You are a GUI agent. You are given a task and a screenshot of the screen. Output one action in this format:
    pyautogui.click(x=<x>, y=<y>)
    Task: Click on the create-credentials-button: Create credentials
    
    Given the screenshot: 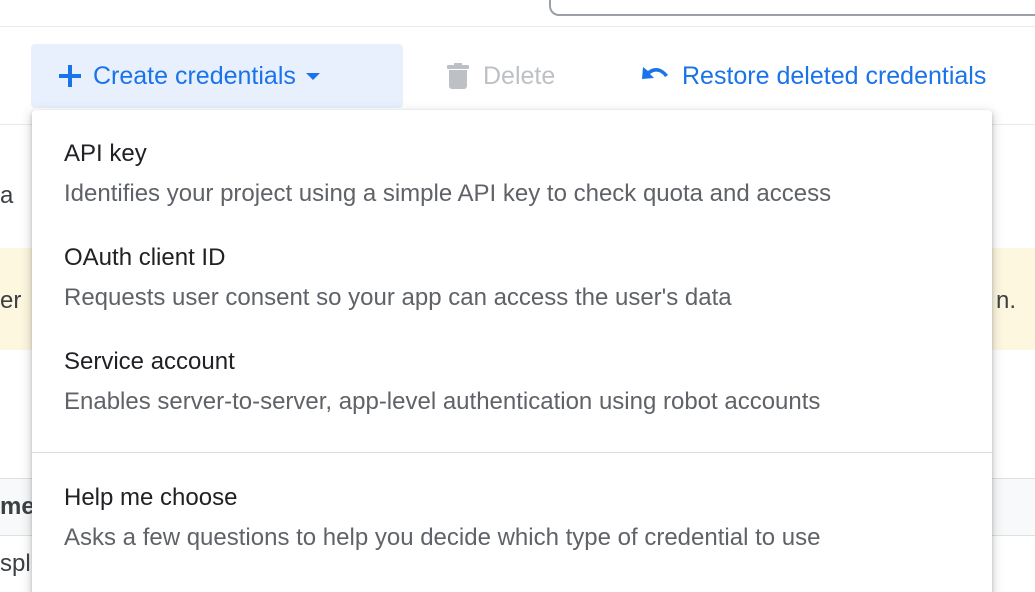 What is the action you would take?
    pyautogui.click(x=217, y=76)
    